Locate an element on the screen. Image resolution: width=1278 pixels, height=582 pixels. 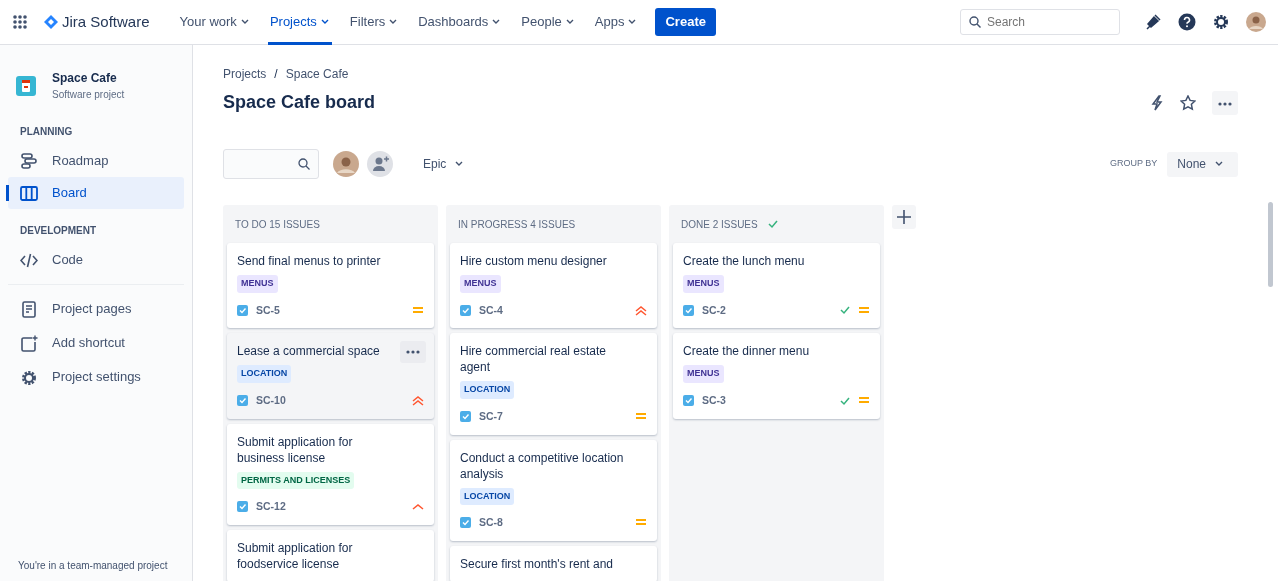
issue-title: Hire custom menu designer is located at coordinates (534, 261).